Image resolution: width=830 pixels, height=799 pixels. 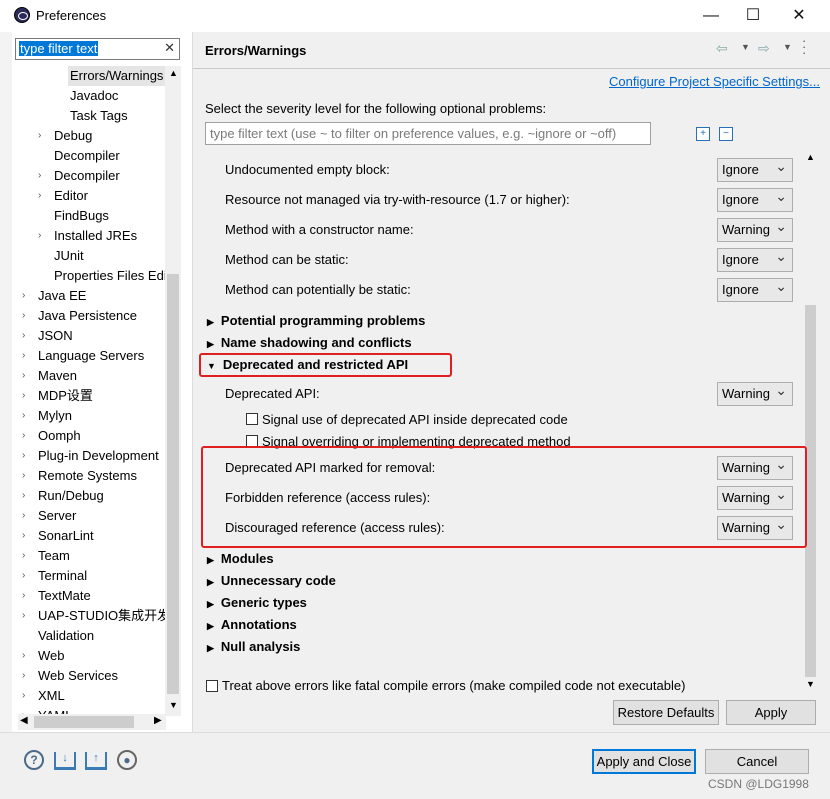 I want to click on options-scroll-down-icon: ▼, so click(x=810, y=684).